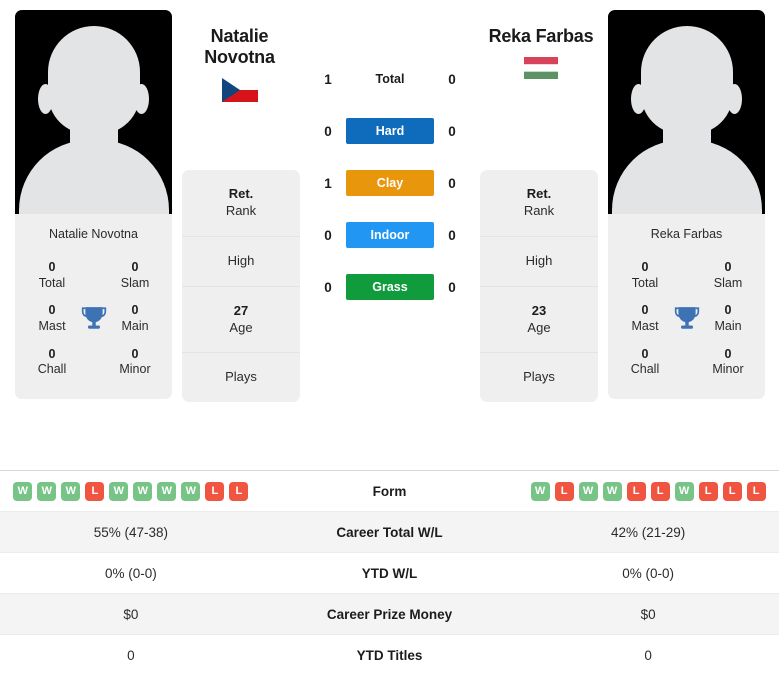 The height and width of the screenshot is (699, 779). Describe the element at coordinates (131, 491) in the screenshot. I see `left-form-cell: WWWLWWWWLL` at that location.